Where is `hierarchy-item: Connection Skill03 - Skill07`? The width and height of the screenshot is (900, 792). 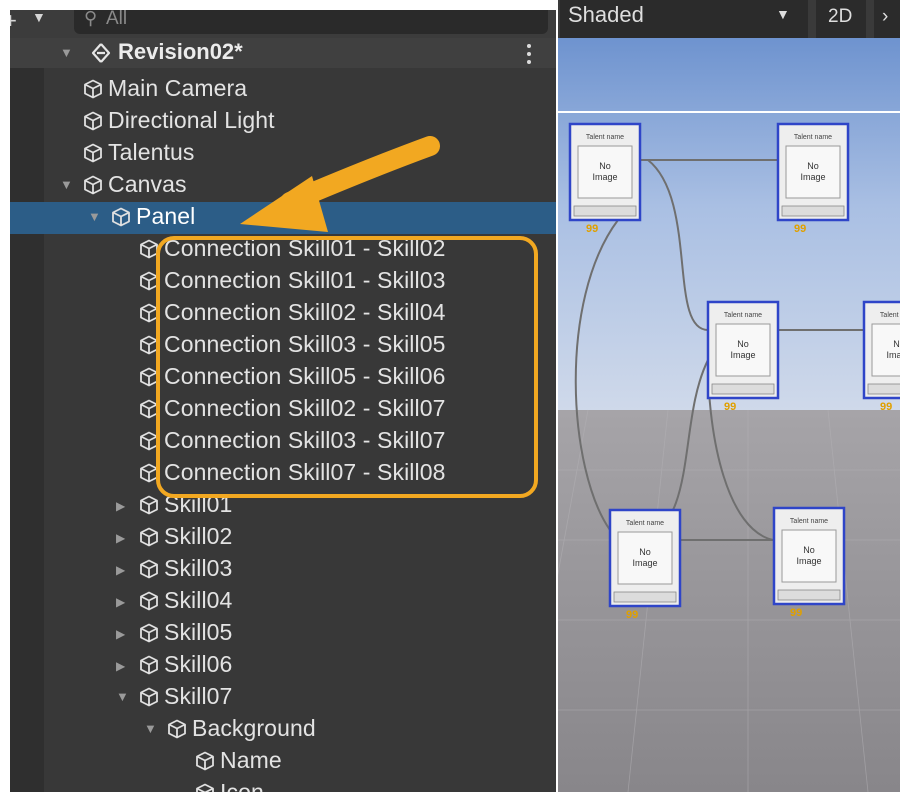
hierarchy-item: Connection Skill03 - Skill07 is located at coordinates (283, 442).